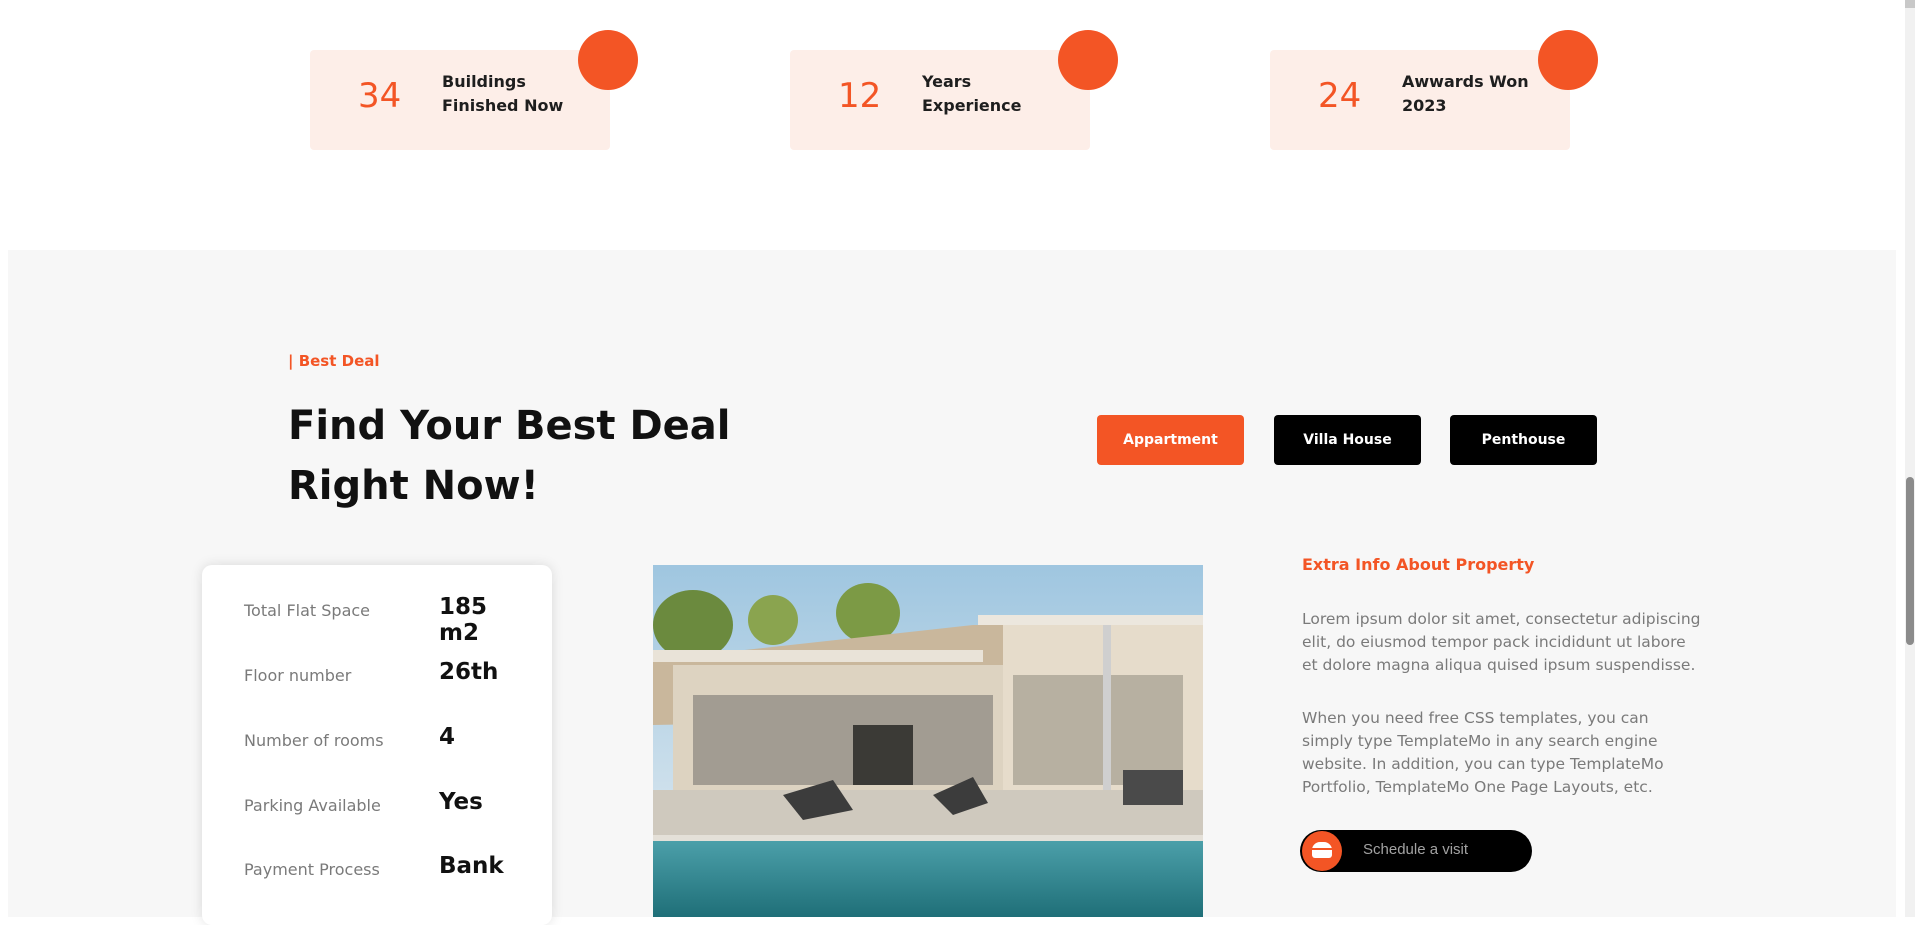  I want to click on detail-label: Parking Available, so click(312, 805).